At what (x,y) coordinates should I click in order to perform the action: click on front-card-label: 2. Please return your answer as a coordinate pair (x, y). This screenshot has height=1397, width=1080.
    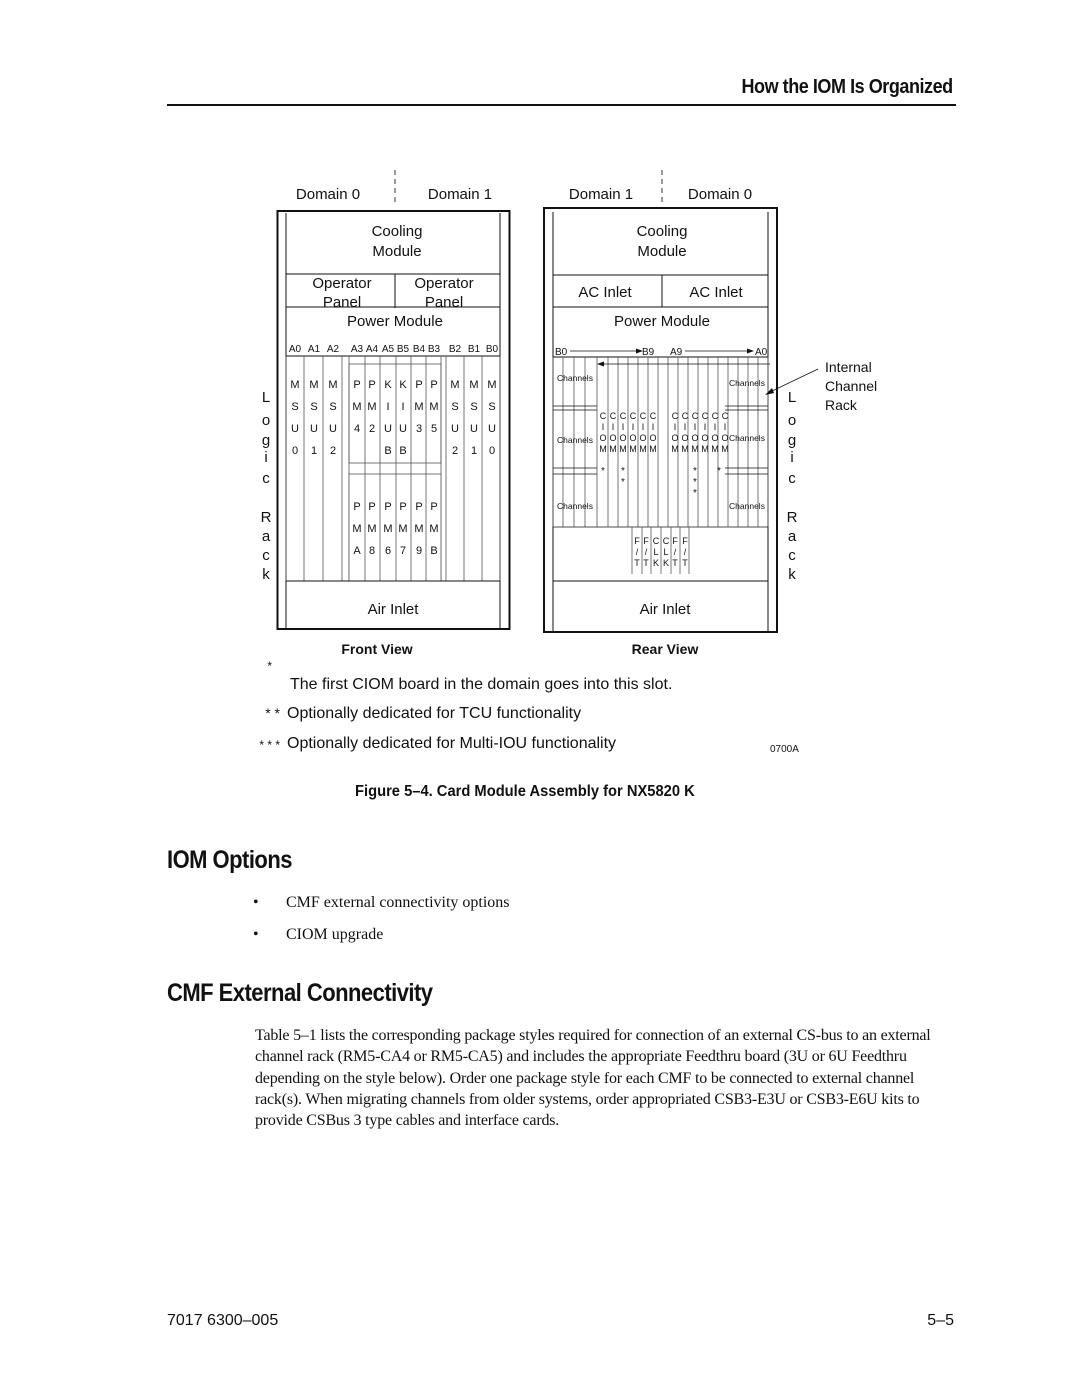
    Looking at the image, I should click on (333, 451).